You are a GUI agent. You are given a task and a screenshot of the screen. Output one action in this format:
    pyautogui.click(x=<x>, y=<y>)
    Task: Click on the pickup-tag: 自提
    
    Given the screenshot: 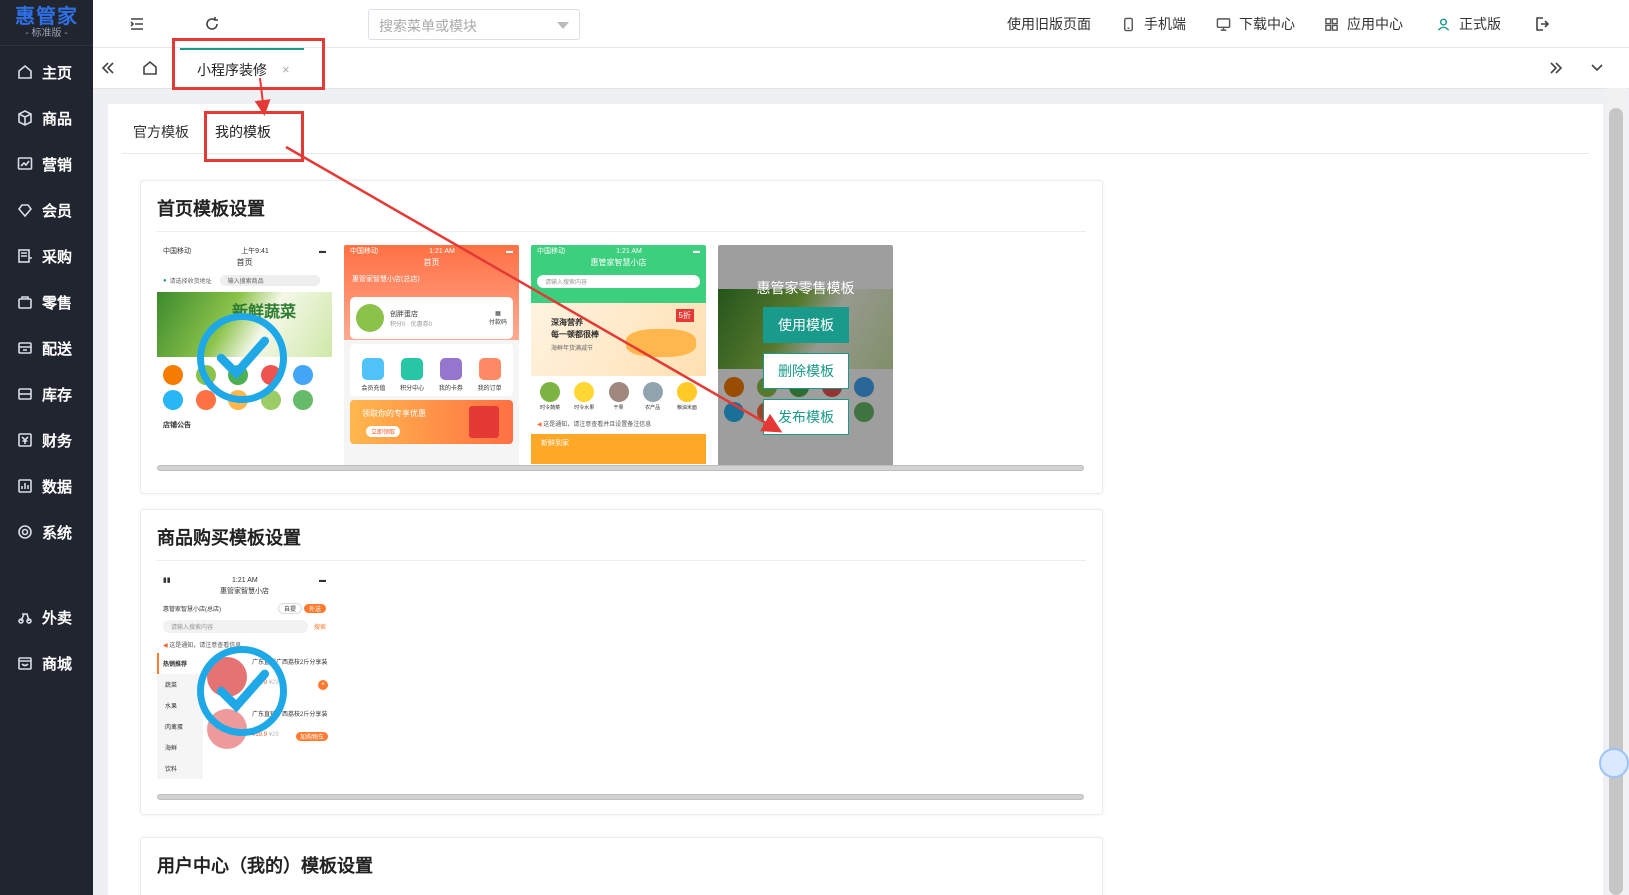 What is the action you would take?
    pyautogui.click(x=289, y=608)
    